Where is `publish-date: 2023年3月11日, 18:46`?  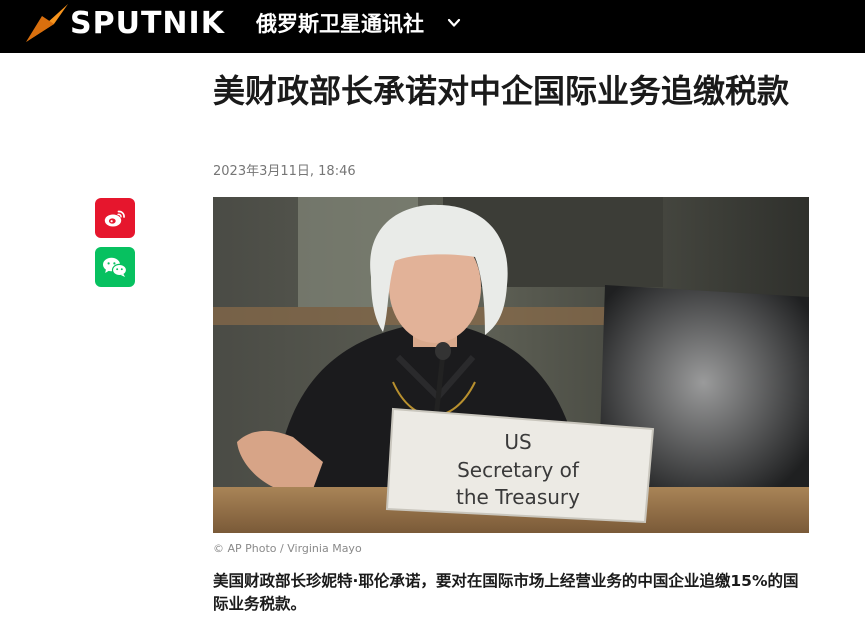
publish-date: 2023年3月11日, 18:46 is located at coordinates (284, 171).